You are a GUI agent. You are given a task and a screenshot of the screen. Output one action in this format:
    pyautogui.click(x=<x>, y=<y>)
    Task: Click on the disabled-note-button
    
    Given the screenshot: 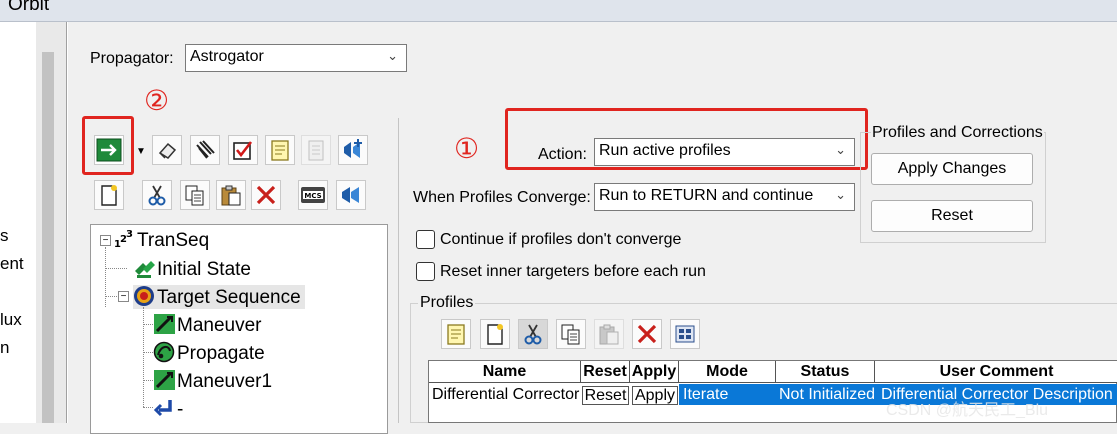 What is the action you would take?
    pyautogui.click(x=316, y=150)
    